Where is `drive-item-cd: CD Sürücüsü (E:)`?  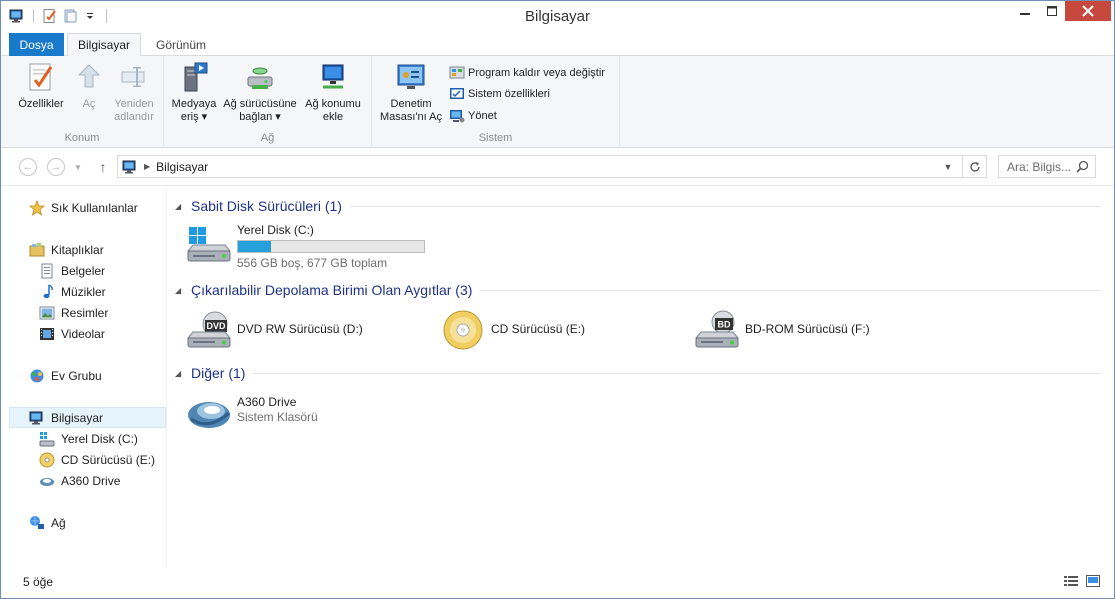 drive-item-cd: CD Sürücüsü (E:) is located at coordinates (512, 330).